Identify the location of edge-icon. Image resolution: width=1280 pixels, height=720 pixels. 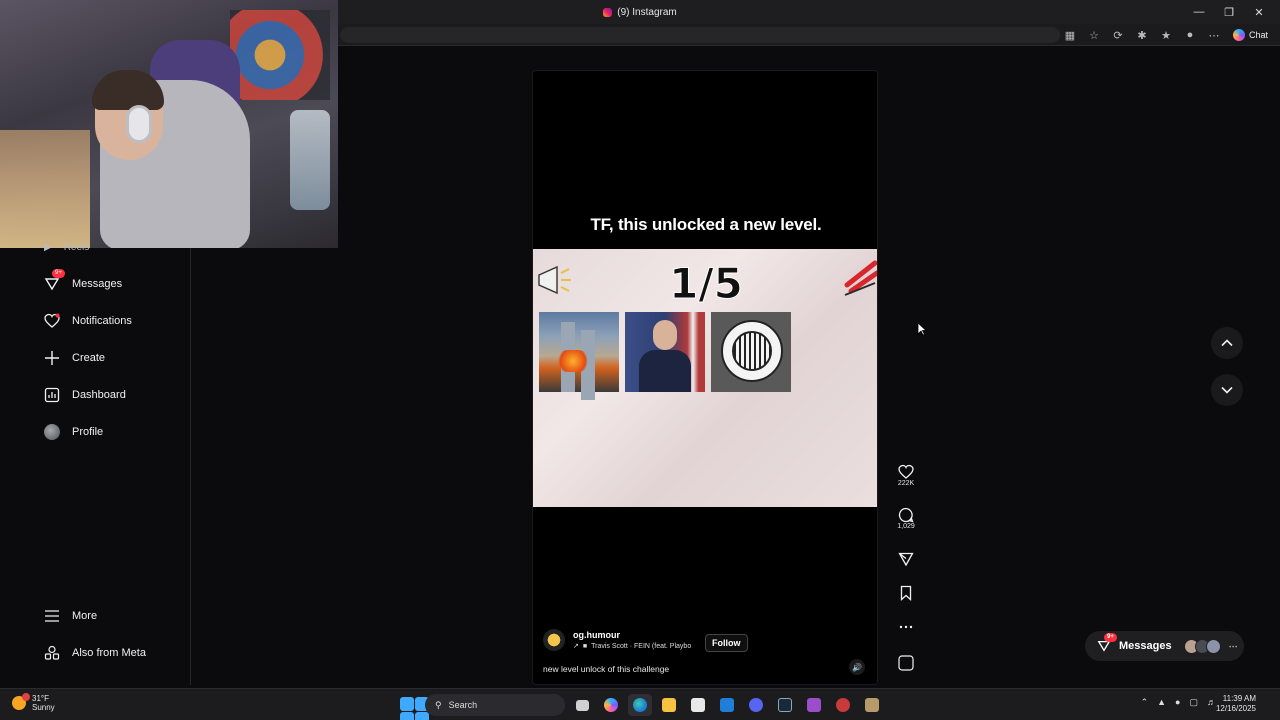
(640, 705).